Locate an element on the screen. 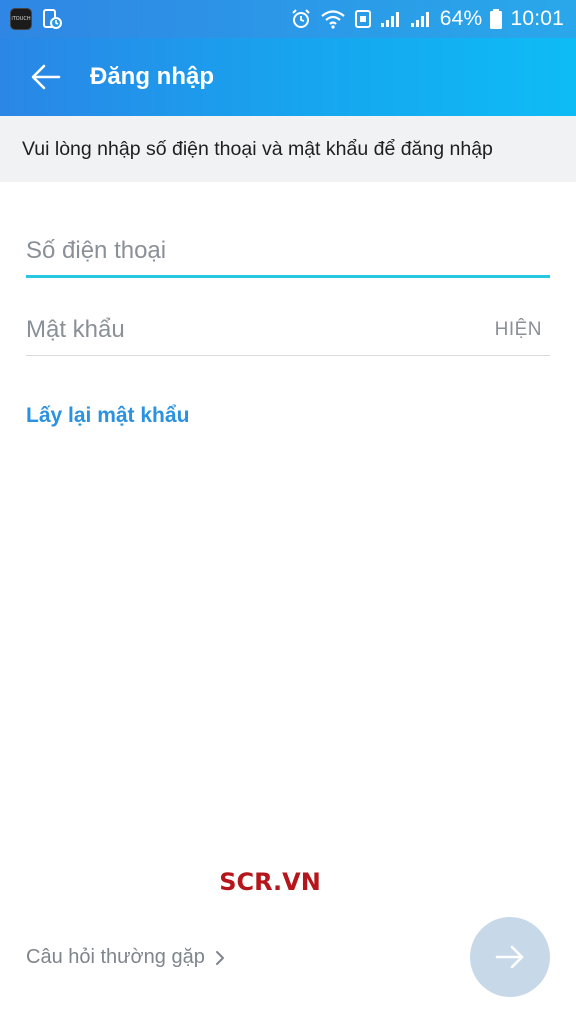 The height and width of the screenshot is (1024, 576). page-title: Đăng nhập is located at coordinates (152, 76).